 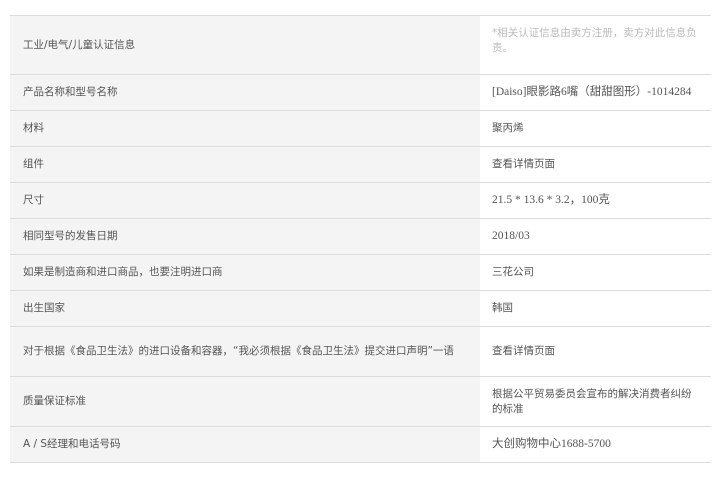 I want to click on row-value-text: 根据公平贸易委员会宣布的解决消费者纠纷的标准, so click(x=592, y=401).